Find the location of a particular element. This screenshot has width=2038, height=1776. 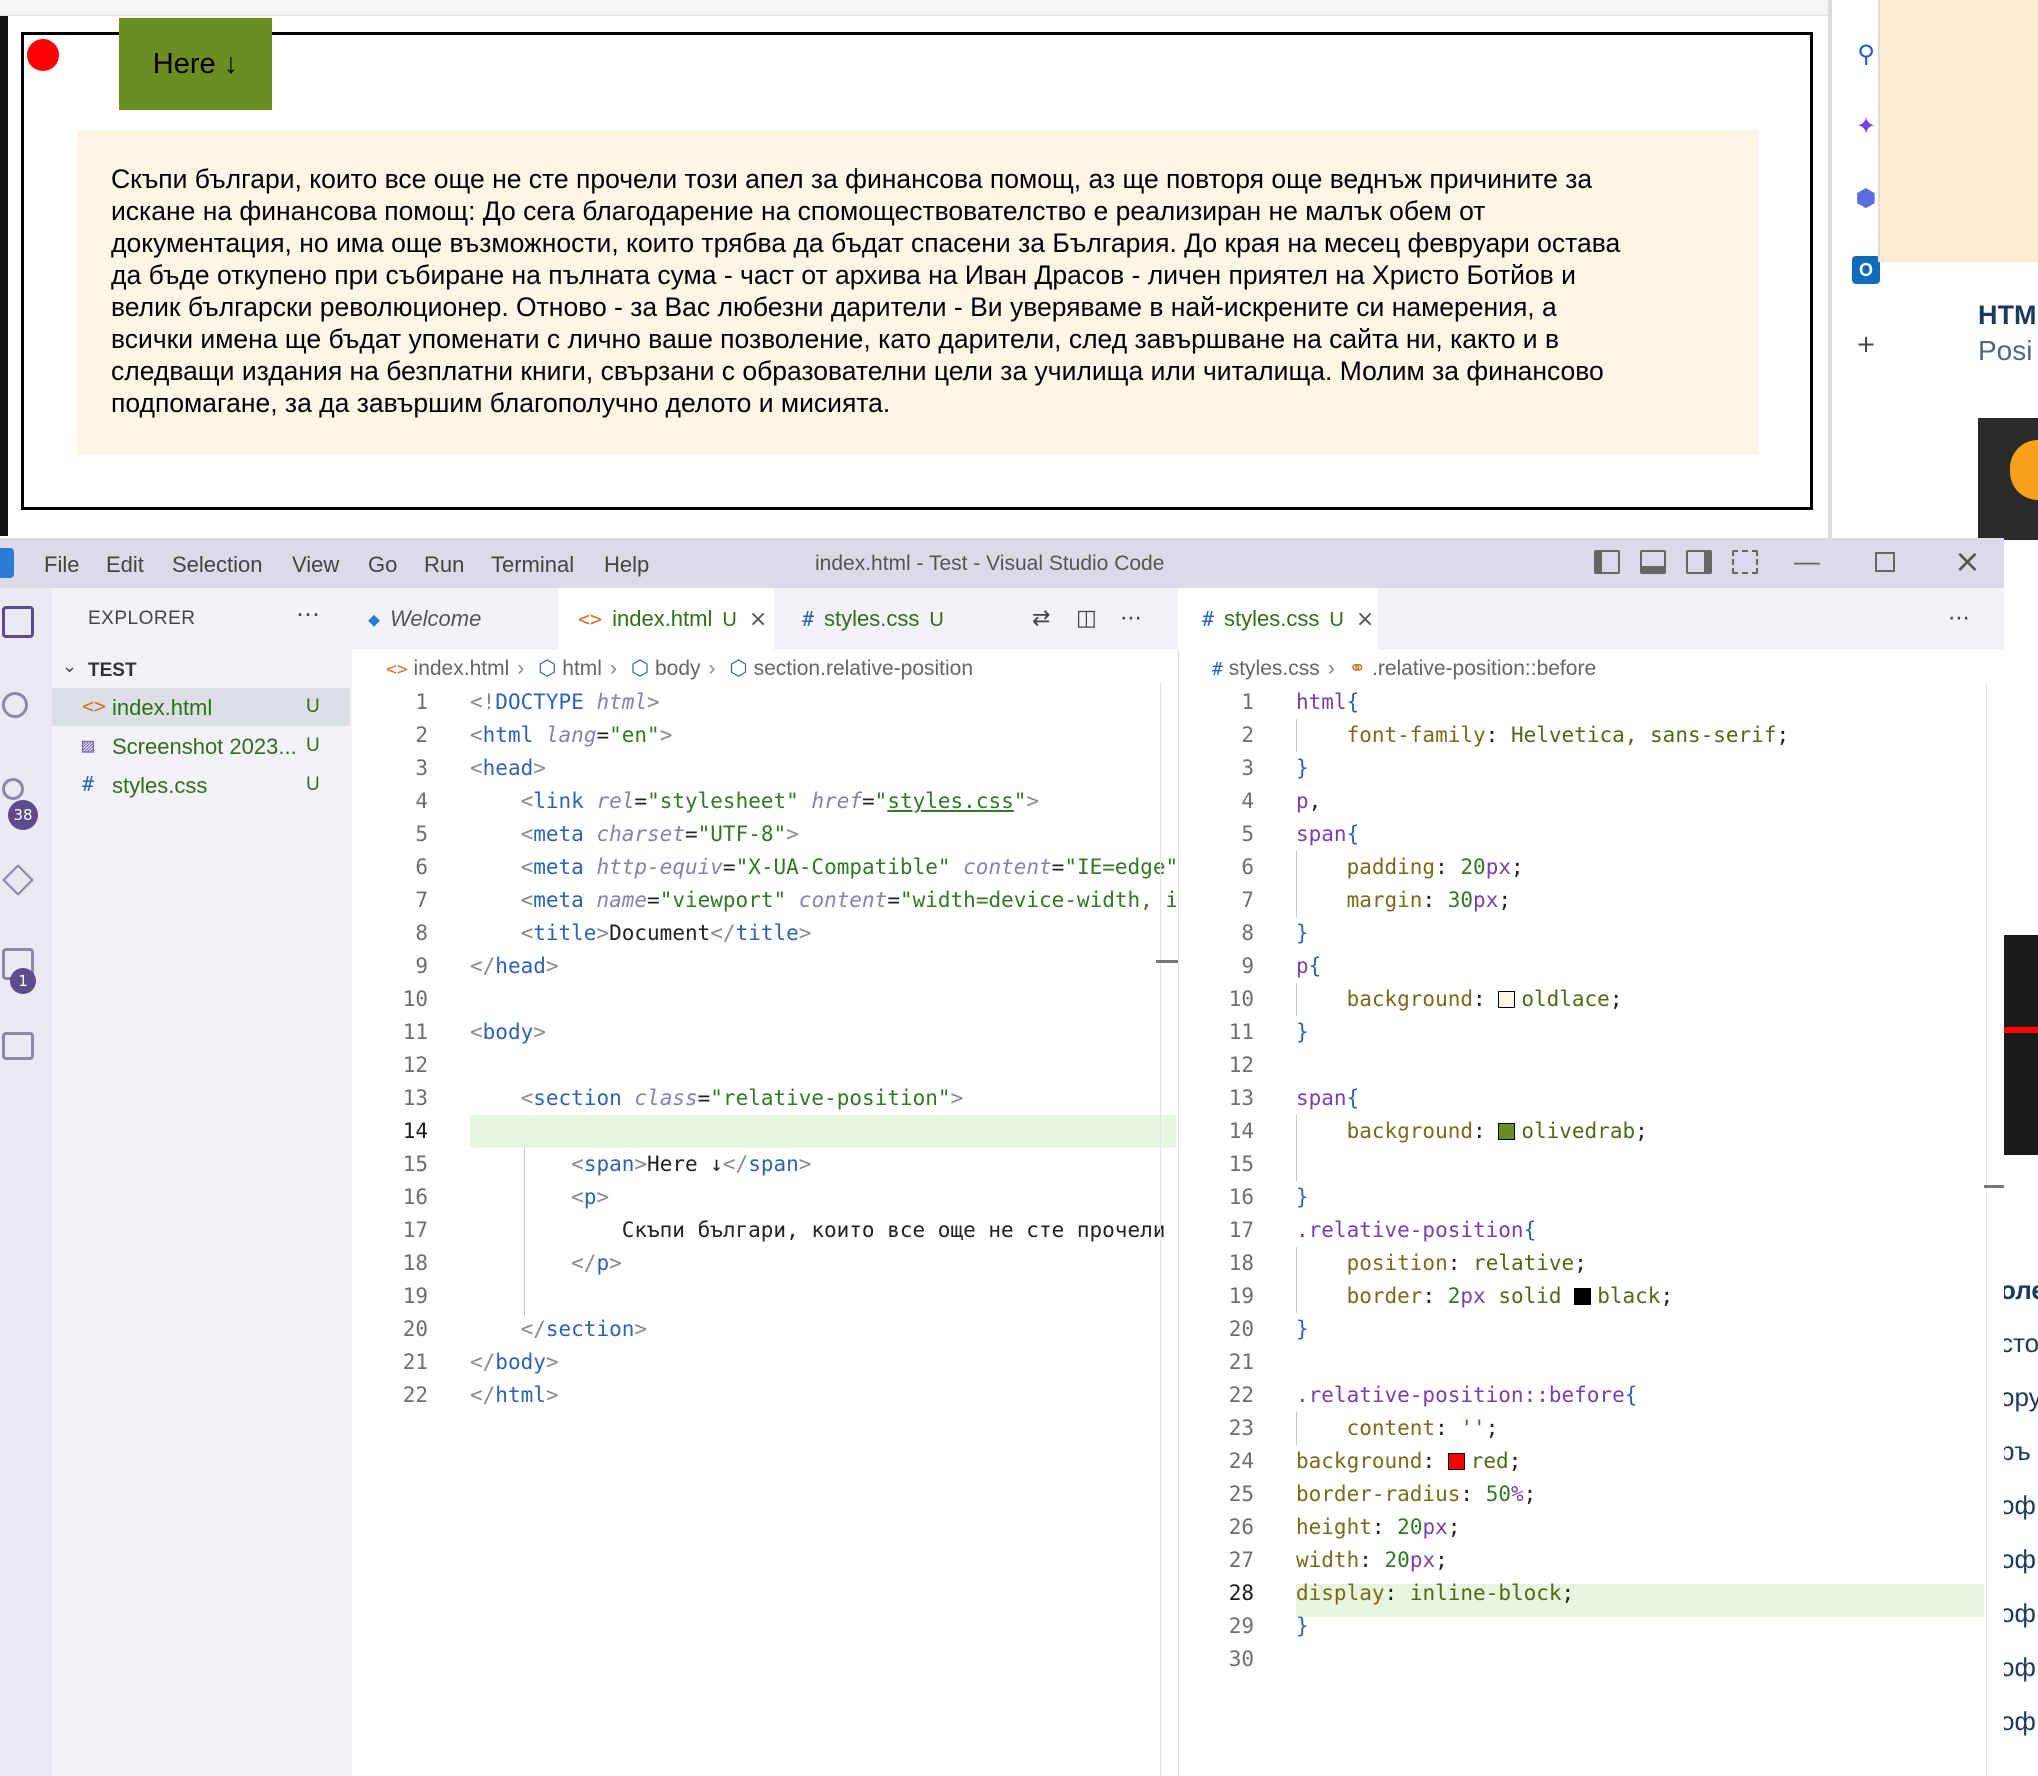

breadcrumb-item: index.html is located at coordinates (462, 668).